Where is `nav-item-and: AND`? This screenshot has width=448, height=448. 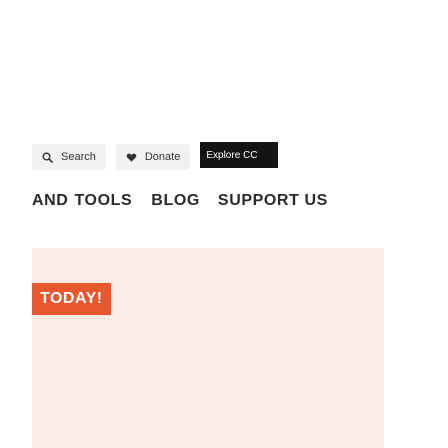
nav-item-and: AND is located at coordinates (50, 201).